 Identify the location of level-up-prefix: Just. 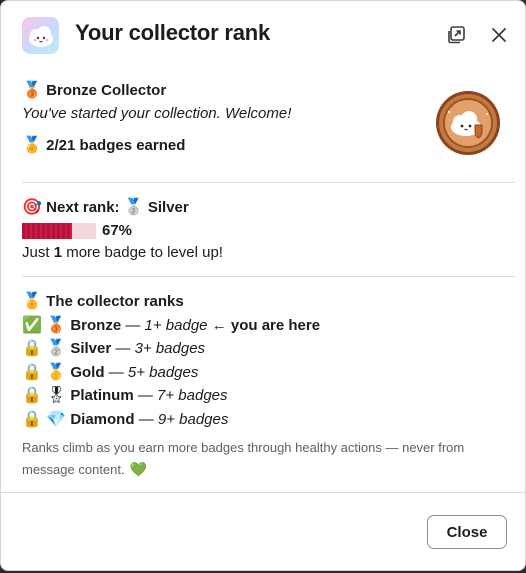
(38, 252).